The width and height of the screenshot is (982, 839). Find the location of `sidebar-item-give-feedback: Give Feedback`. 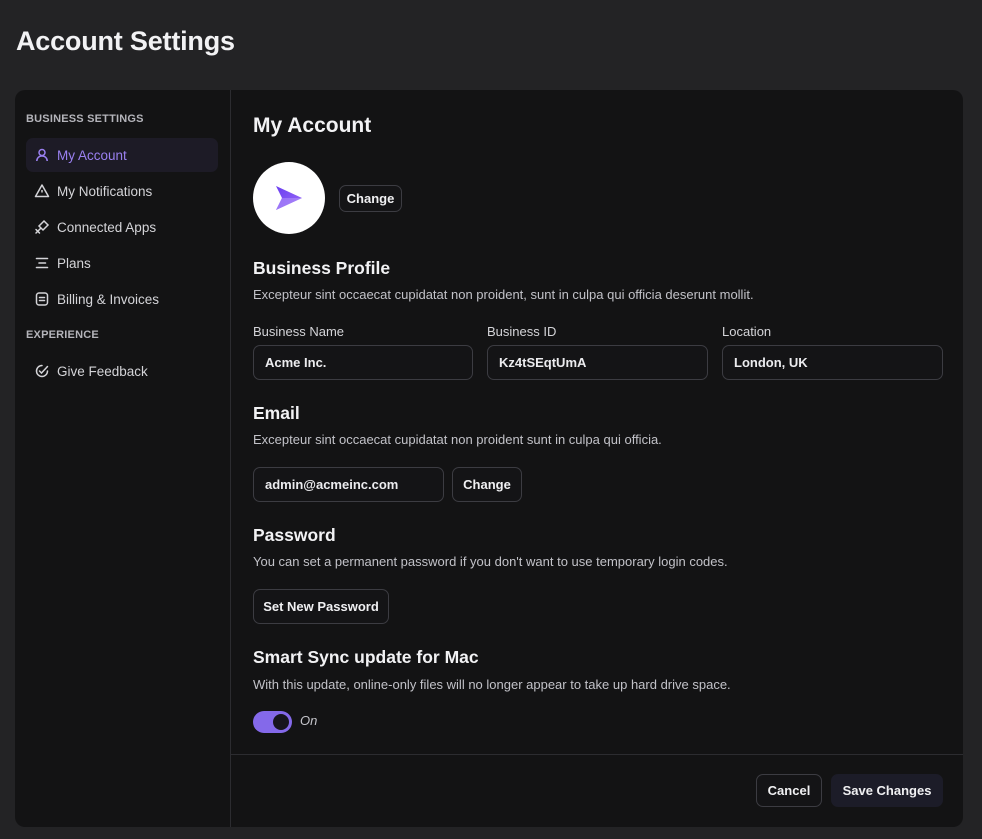

sidebar-item-give-feedback: Give Feedback is located at coordinates (122, 371).